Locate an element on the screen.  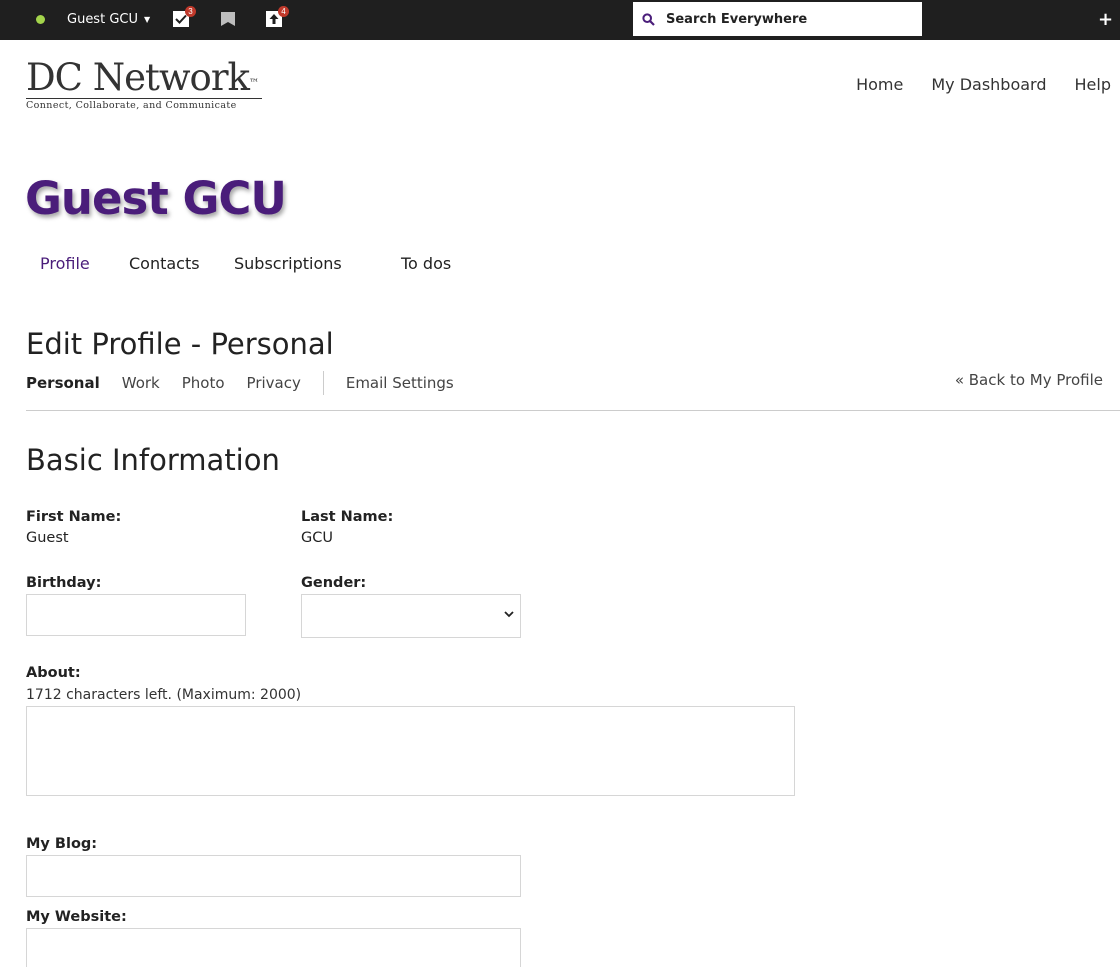
search-input is located at coordinates (786, 19).